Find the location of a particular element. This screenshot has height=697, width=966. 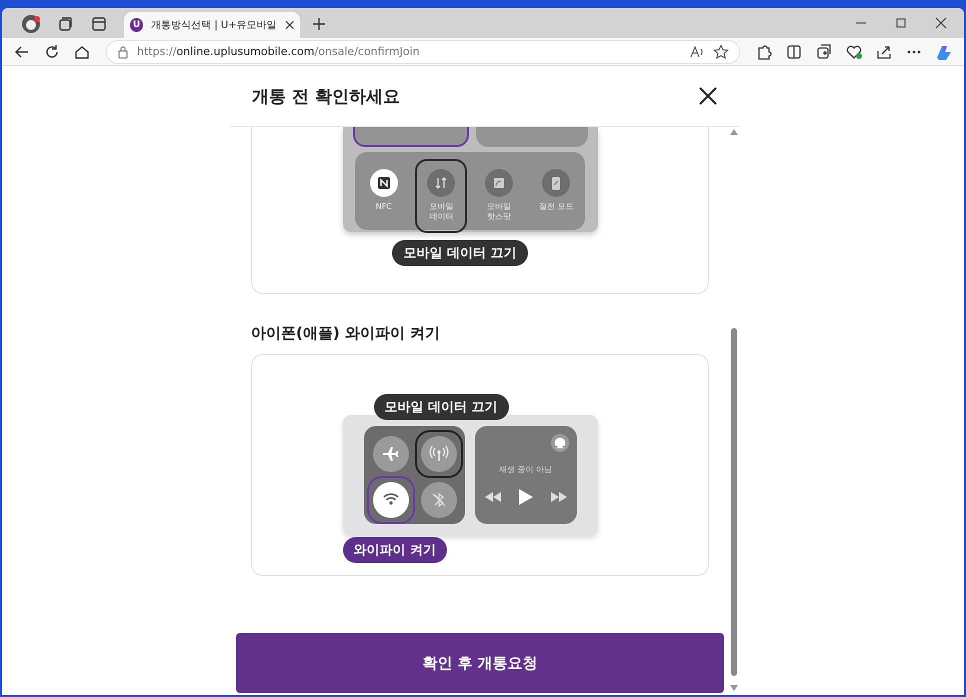

new-tab-icon is located at coordinates (319, 24).